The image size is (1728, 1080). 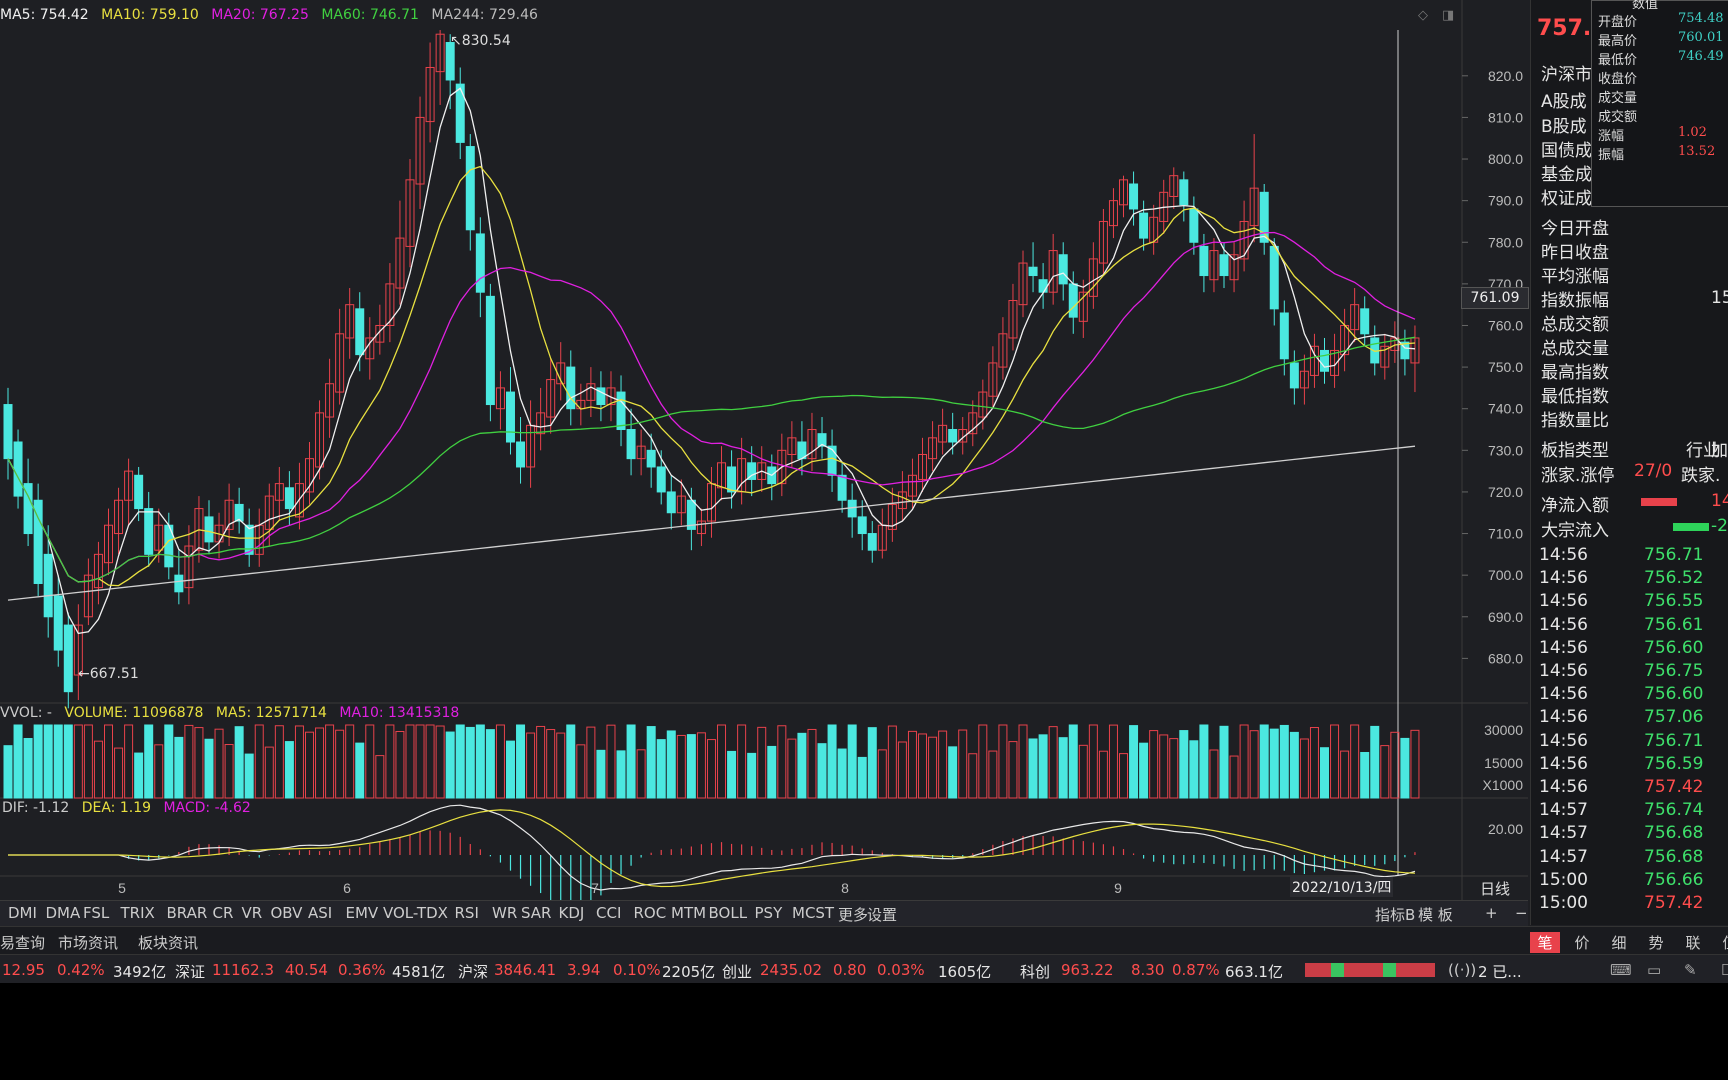 I want to click on bottom-tab-0: 易查询, so click(x=22, y=942).